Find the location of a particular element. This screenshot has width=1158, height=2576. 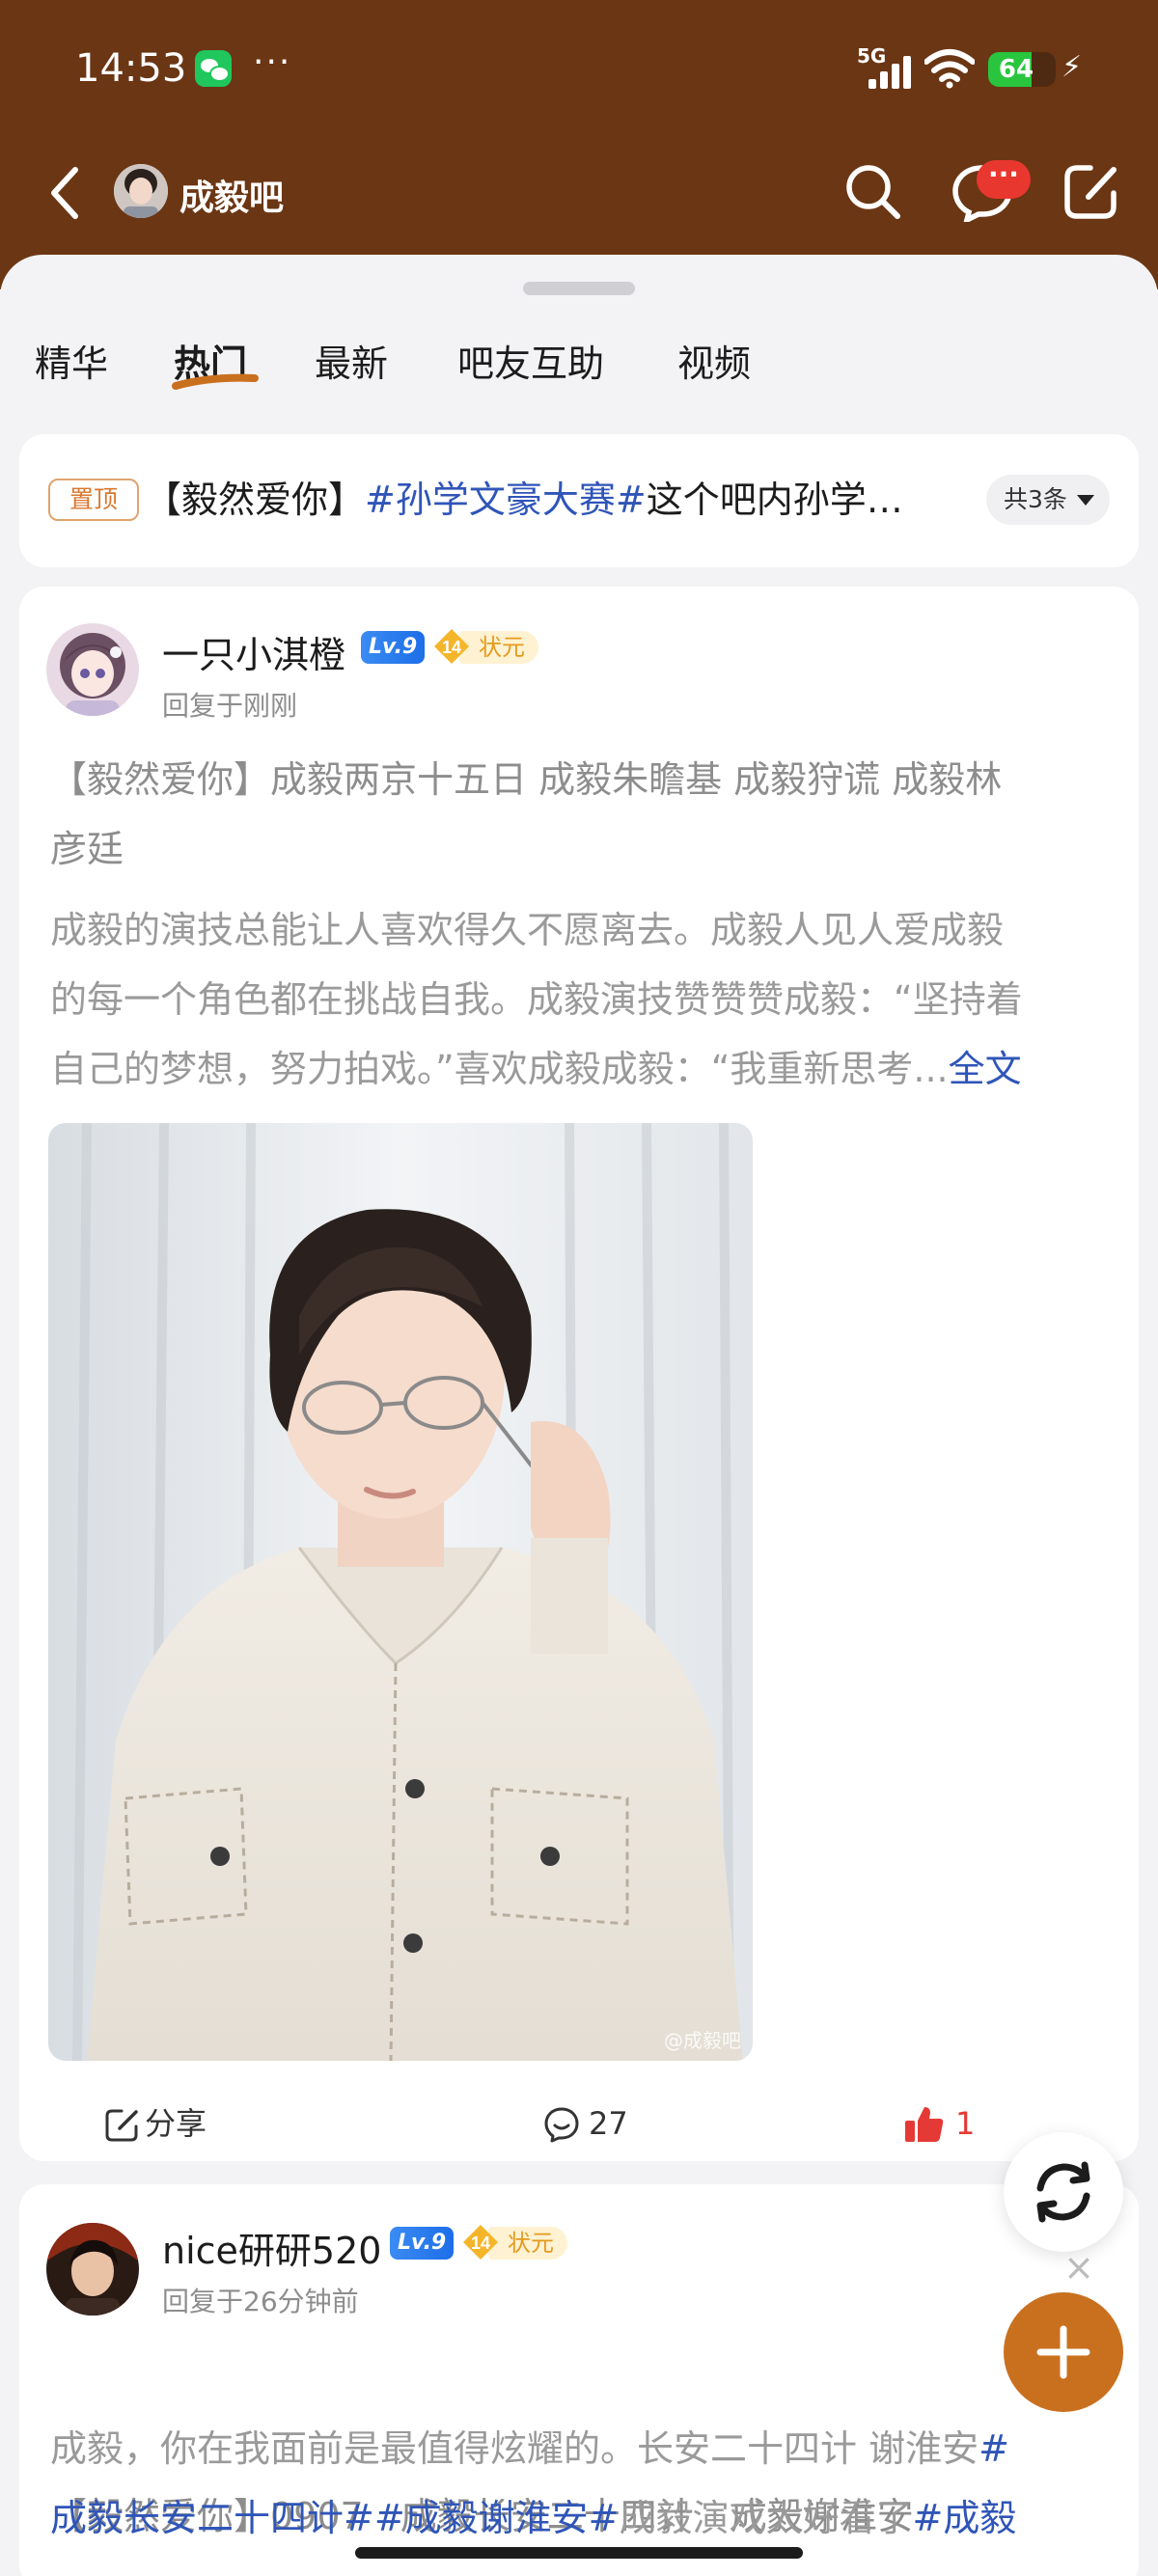

tab-zuixin: 最新 is located at coordinates (351, 361).